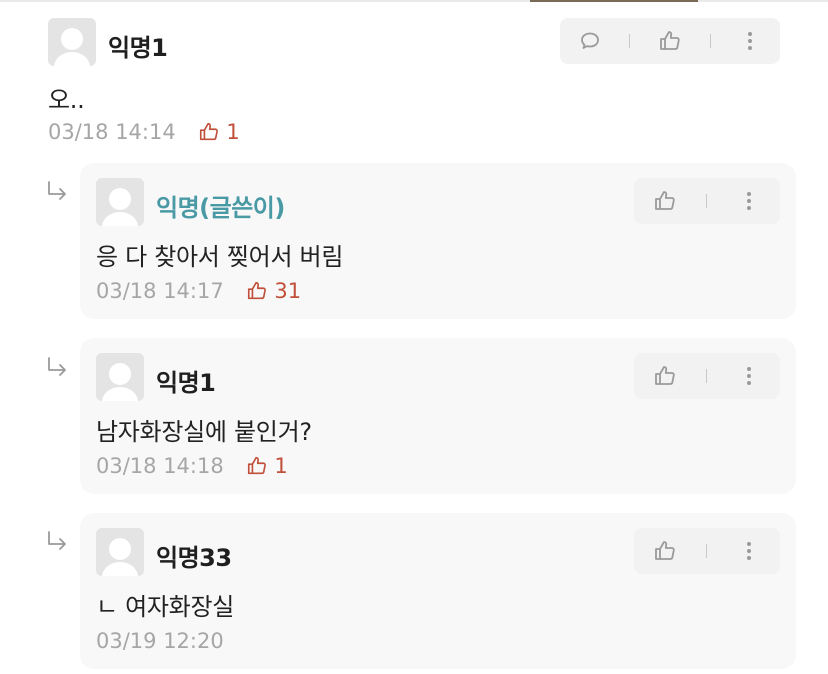  Describe the element at coordinates (66, 100) in the screenshot. I see `comment-content: 오..` at that location.